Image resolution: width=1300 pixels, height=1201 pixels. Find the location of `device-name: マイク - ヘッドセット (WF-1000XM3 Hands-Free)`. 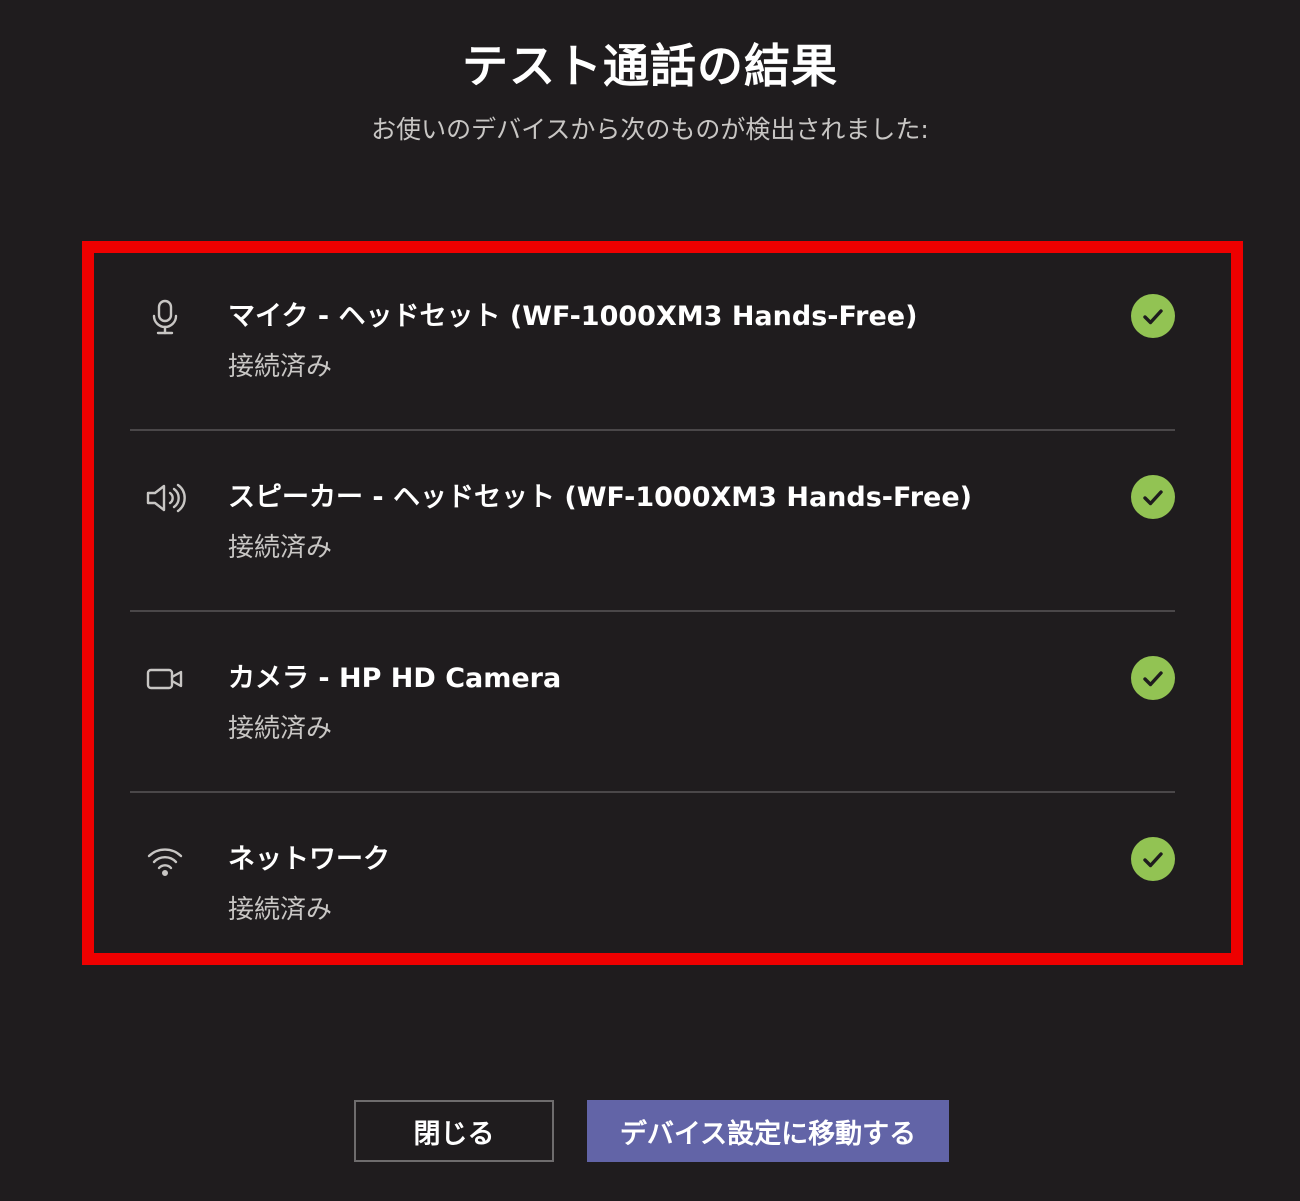

device-name: マイク - ヘッドセット (WF-1000XM3 Hands-Free) is located at coordinates (573, 316).